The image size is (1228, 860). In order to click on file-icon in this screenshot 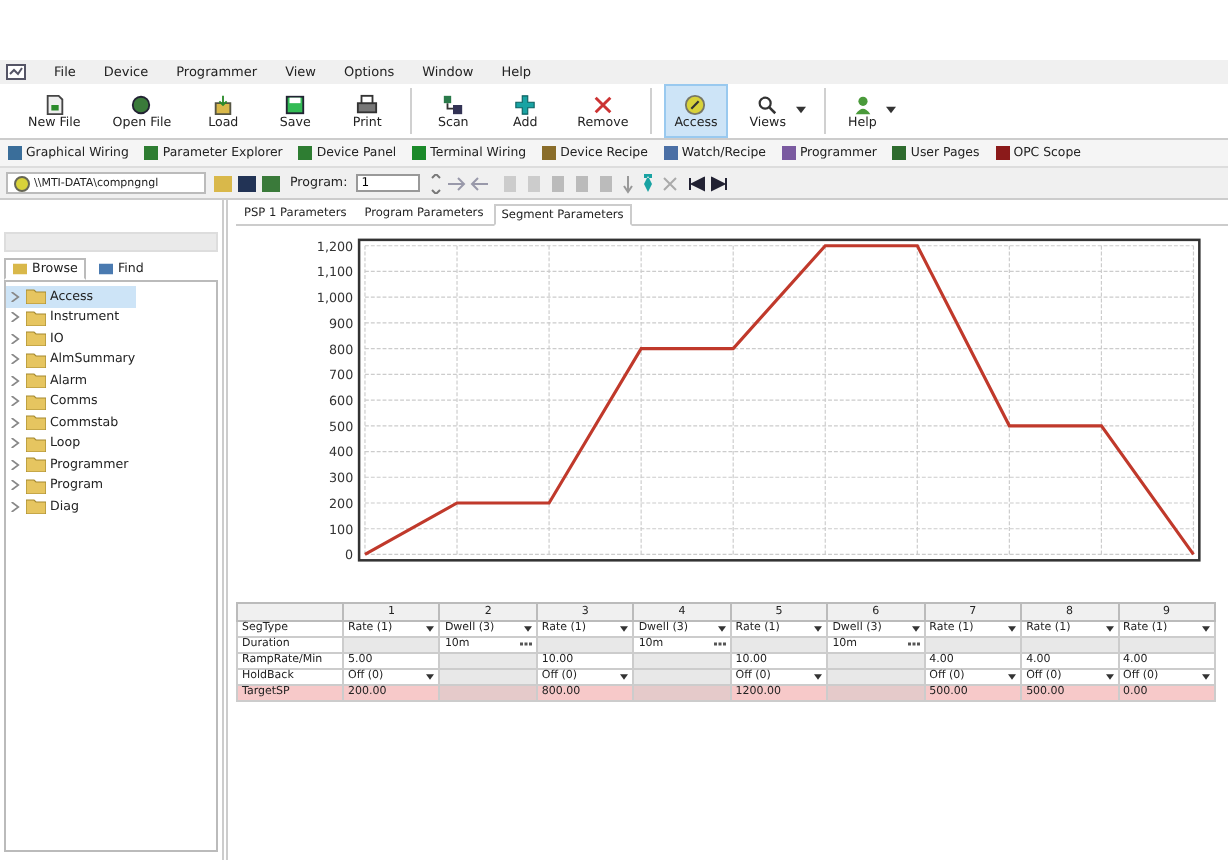, I will do `click(54, 104)`.